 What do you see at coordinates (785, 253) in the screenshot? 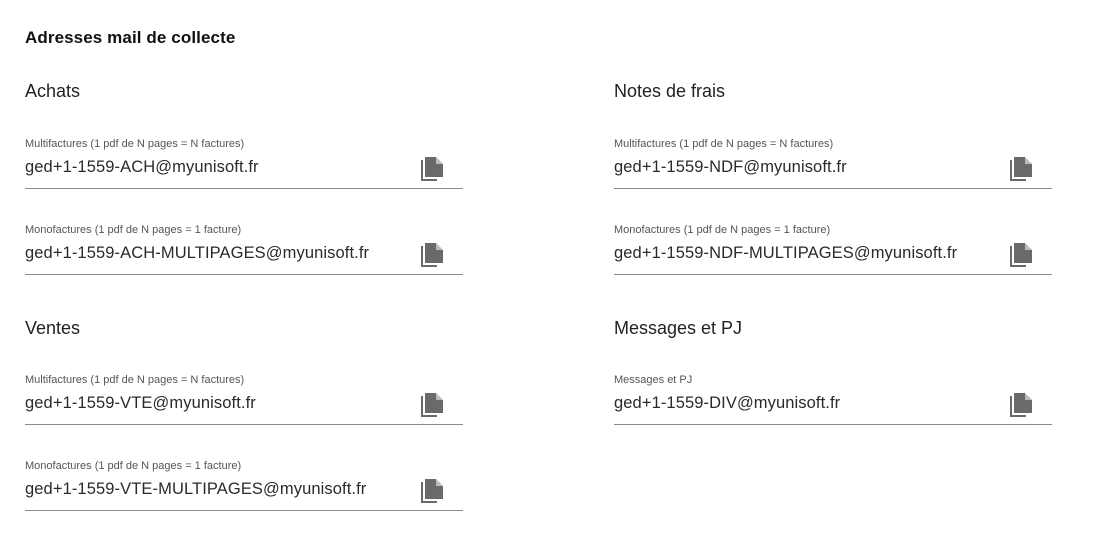
I see `email-value: ged+1-1559-NDF-MULTIPAGES@myunisoft.fr` at bounding box center [785, 253].